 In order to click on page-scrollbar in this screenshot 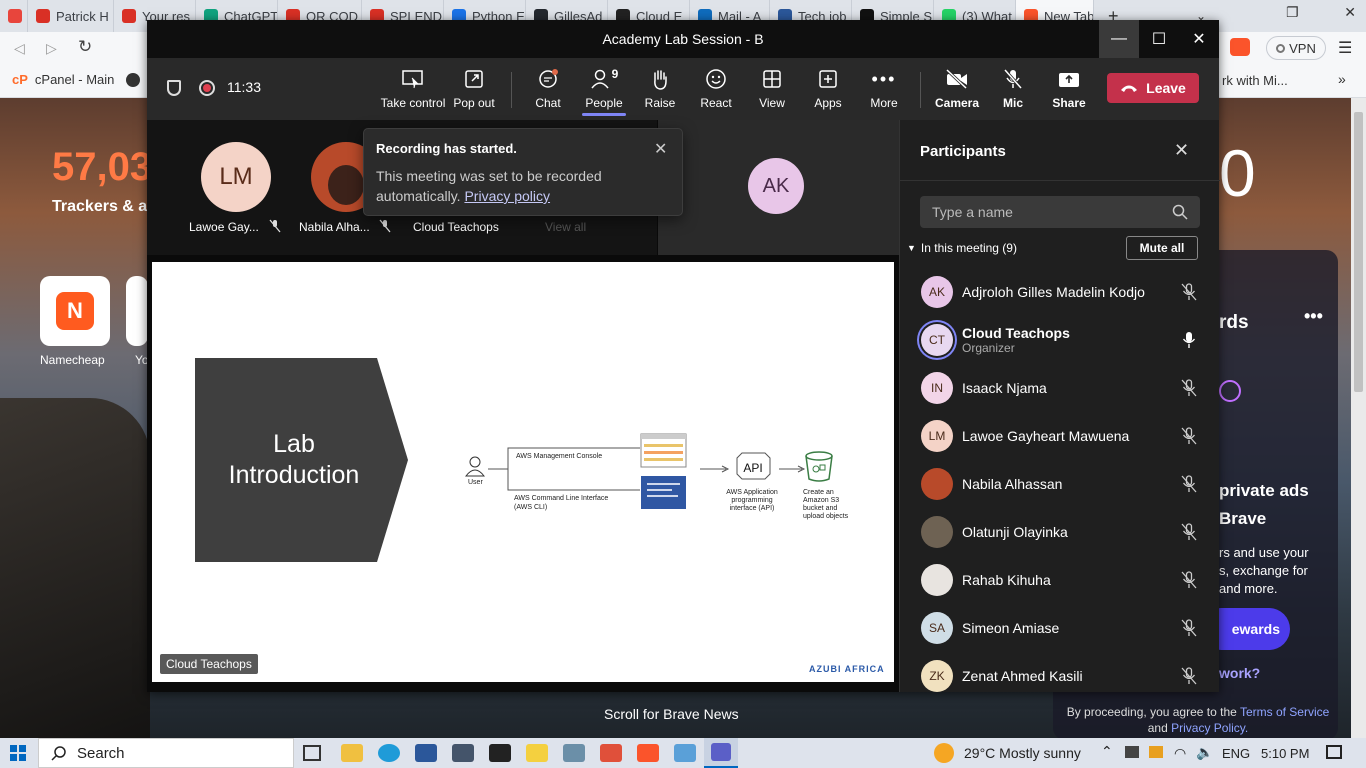, I will do `click(1358, 418)`.